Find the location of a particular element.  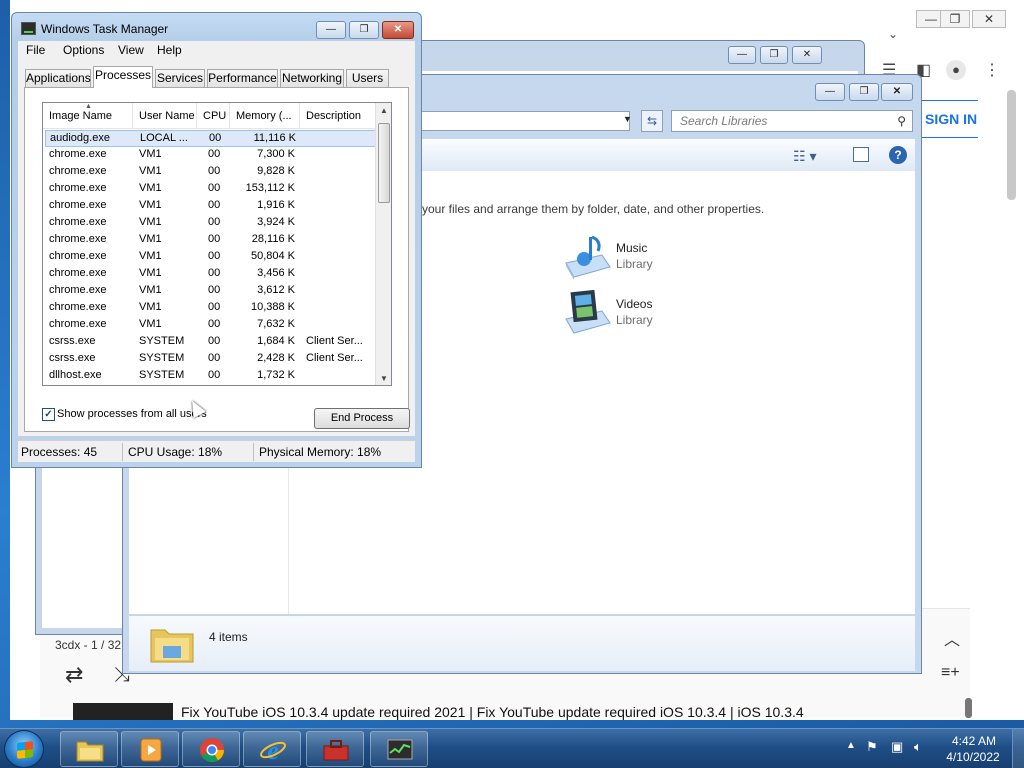

taskbar-internet-explorer: e is located at coordinates (272, 749).